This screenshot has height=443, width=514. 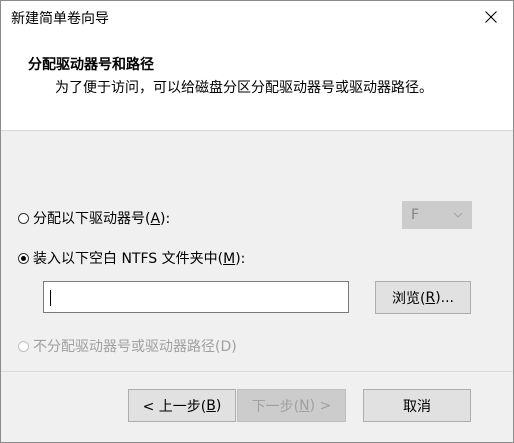 What do you see at coordinates (458, 215) in the screenshot?
I see `chevron-down-icon` at bounding box center [458, 215].